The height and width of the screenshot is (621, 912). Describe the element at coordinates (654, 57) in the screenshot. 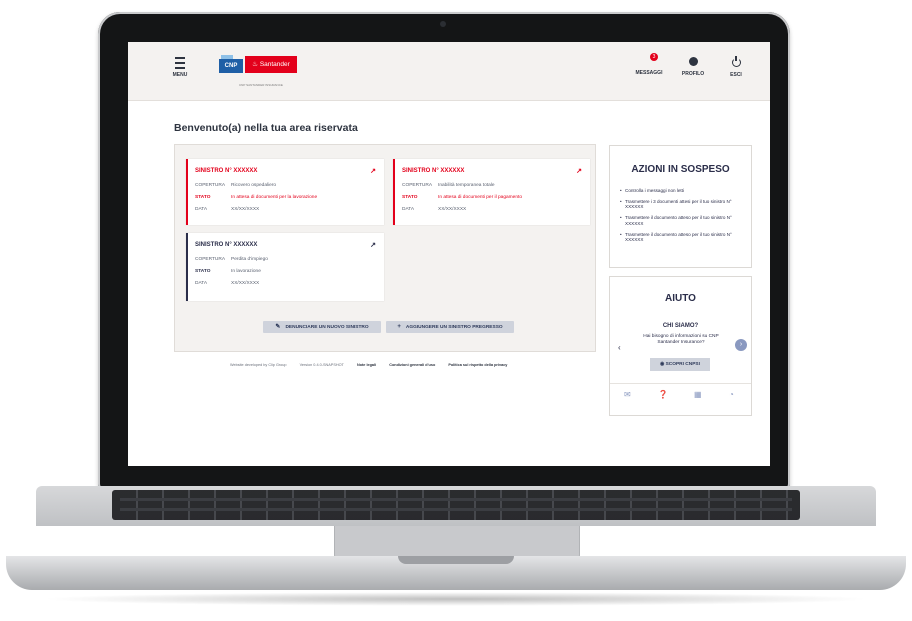

I see `unread-badge: 3` at that location.